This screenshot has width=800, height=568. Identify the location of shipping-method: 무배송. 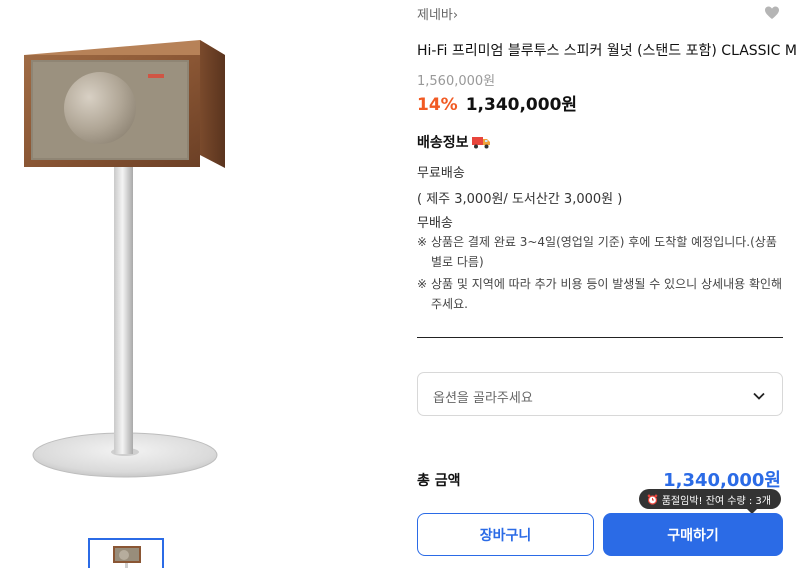
(435, 223).